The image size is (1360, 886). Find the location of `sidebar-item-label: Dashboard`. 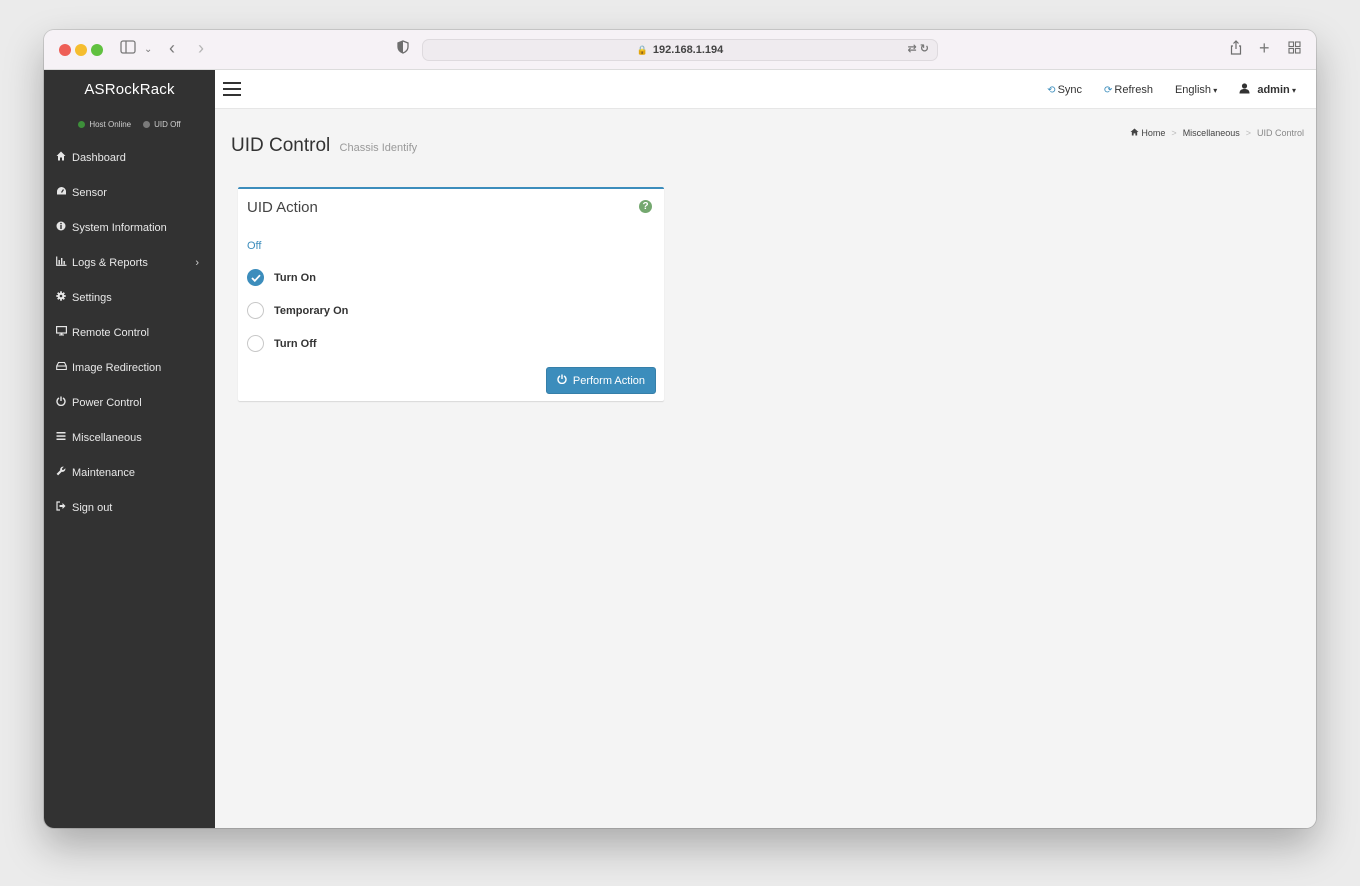

sidebar-item-label: Dashboard is located at coordinates (99, 157).